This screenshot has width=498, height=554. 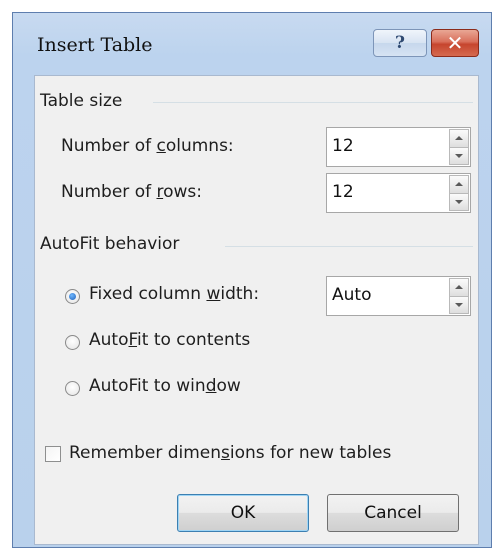 What do you see at coordinates (343, 192) in the screenshot?
I see `rows-value: 12` at bounding box center [343, 192].